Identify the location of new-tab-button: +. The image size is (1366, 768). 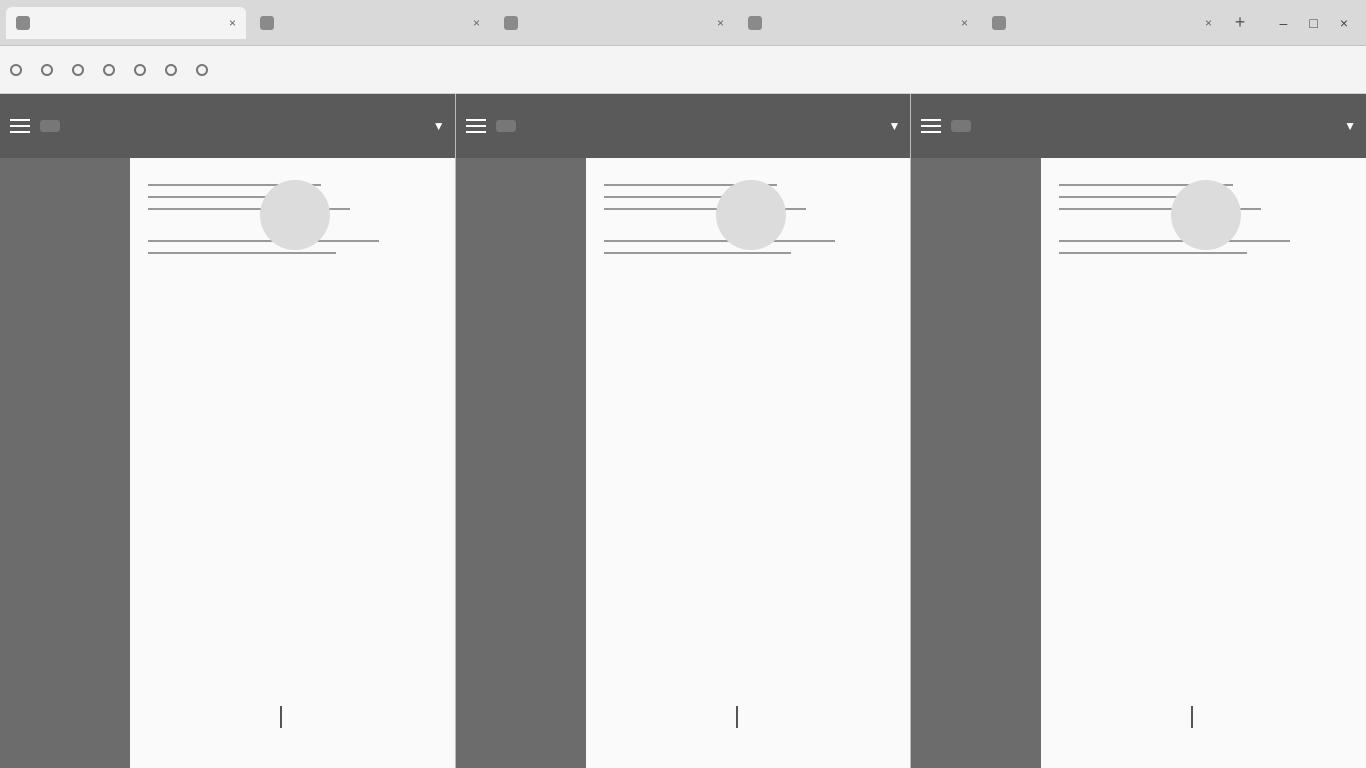
(1240, 22).